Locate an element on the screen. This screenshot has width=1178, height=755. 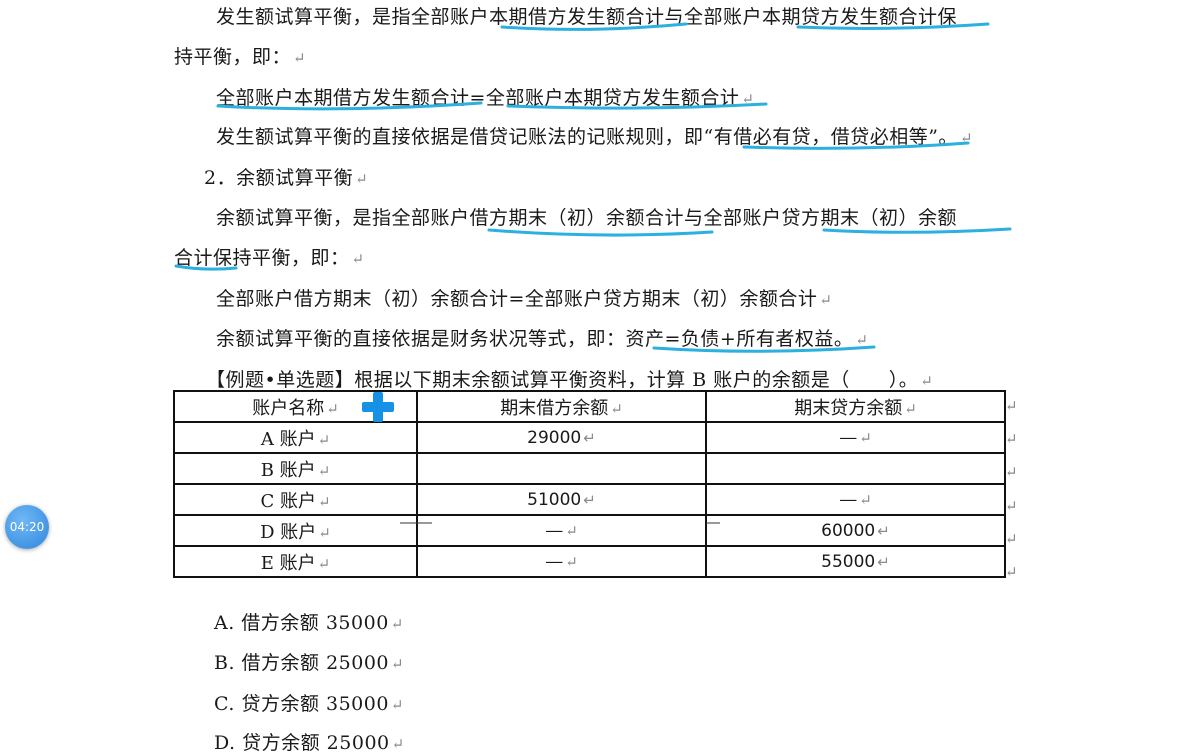
paragraph-line: 余额试算平衡的直接依据是财务状况等式，即：资产=负债+所有者权益。 ↵ is located at coordinates (542, 339).